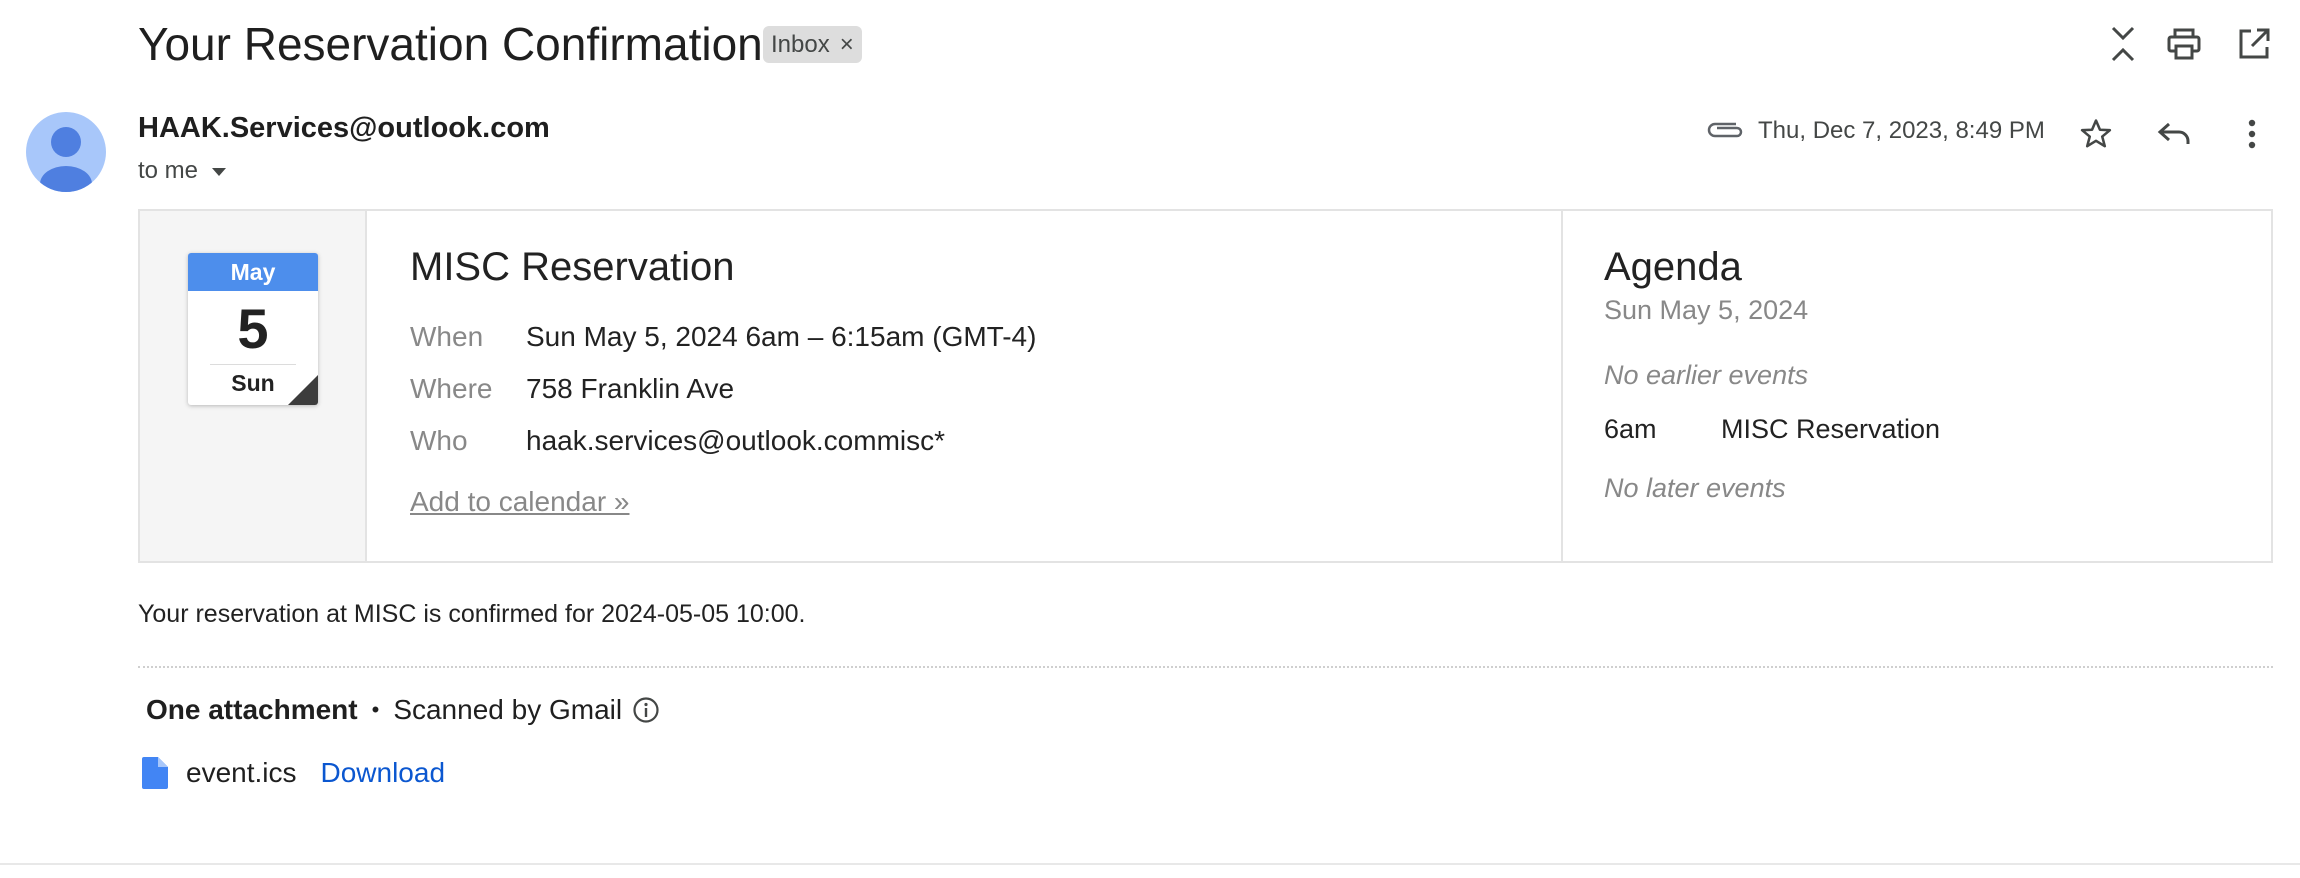  Describe the element at coordinates (646, 710) in the screenshot. I see `info-icon` at that location.